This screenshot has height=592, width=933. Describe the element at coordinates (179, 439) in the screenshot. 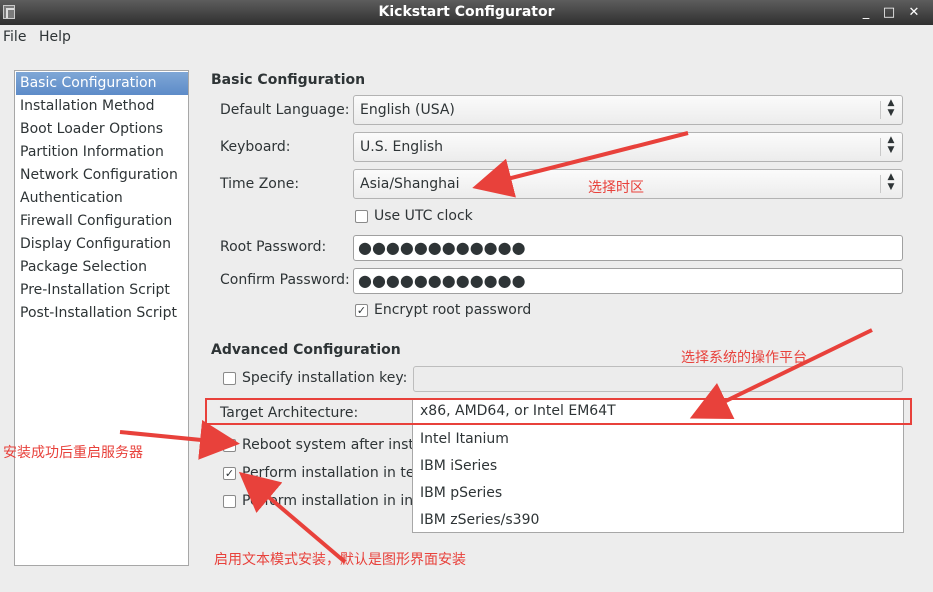

I see `reboot-arrow` at that location.